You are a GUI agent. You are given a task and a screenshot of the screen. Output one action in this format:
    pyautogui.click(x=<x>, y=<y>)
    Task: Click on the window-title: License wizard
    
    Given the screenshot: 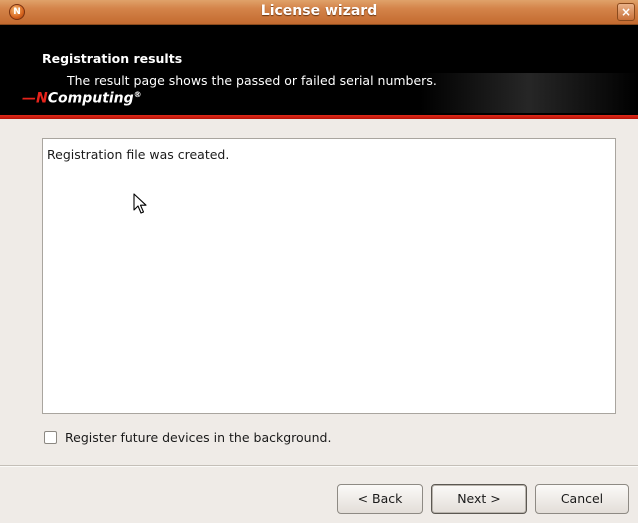 What is the action you would take?
    pyautogui.click(x=319, y=11)
    